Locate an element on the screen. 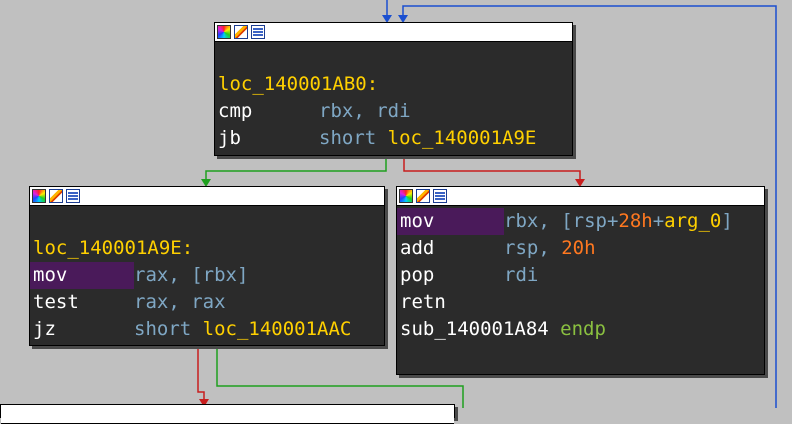 Image resolution: width=792 pixels, height=424 pixels. instruction-line: add rsp, 20h is located at coordinates (580, 248).